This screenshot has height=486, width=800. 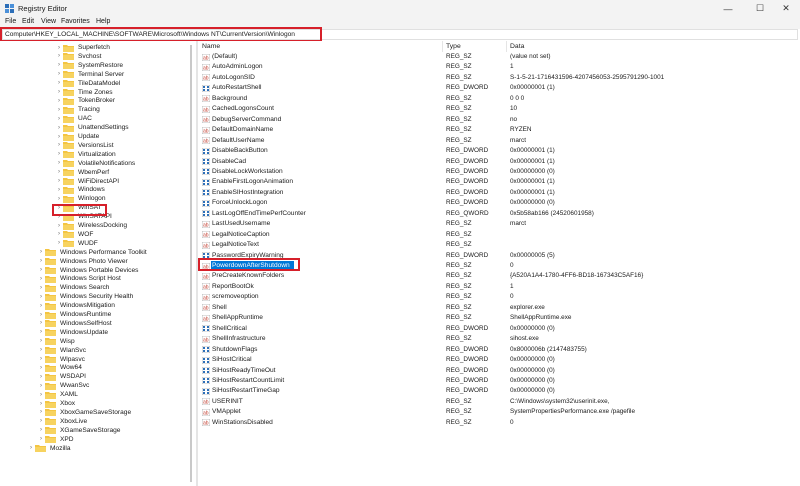 I want to click on tree-item: › Winlogon, so click(x=81, y=198).